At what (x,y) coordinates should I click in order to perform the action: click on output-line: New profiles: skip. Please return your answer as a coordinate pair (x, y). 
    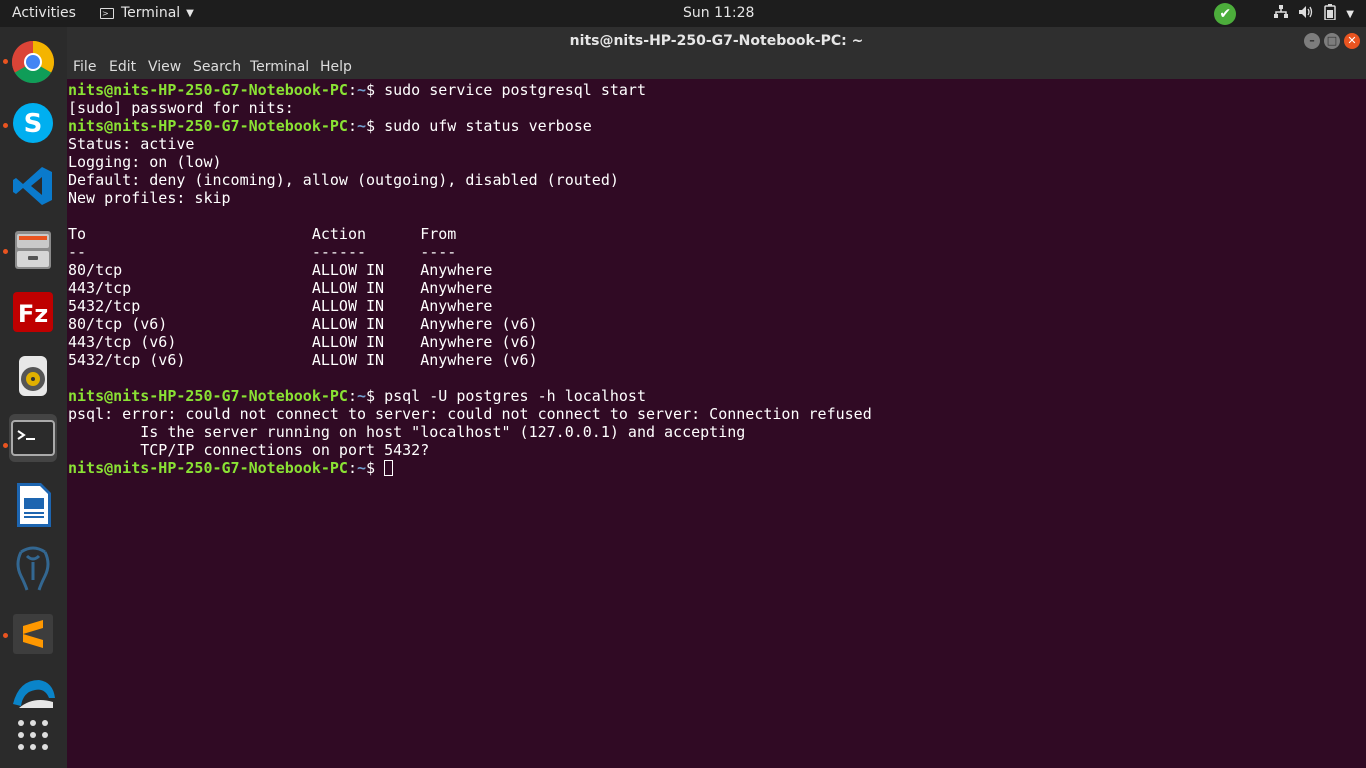
    Looking at the image, I should click on (149, 198).